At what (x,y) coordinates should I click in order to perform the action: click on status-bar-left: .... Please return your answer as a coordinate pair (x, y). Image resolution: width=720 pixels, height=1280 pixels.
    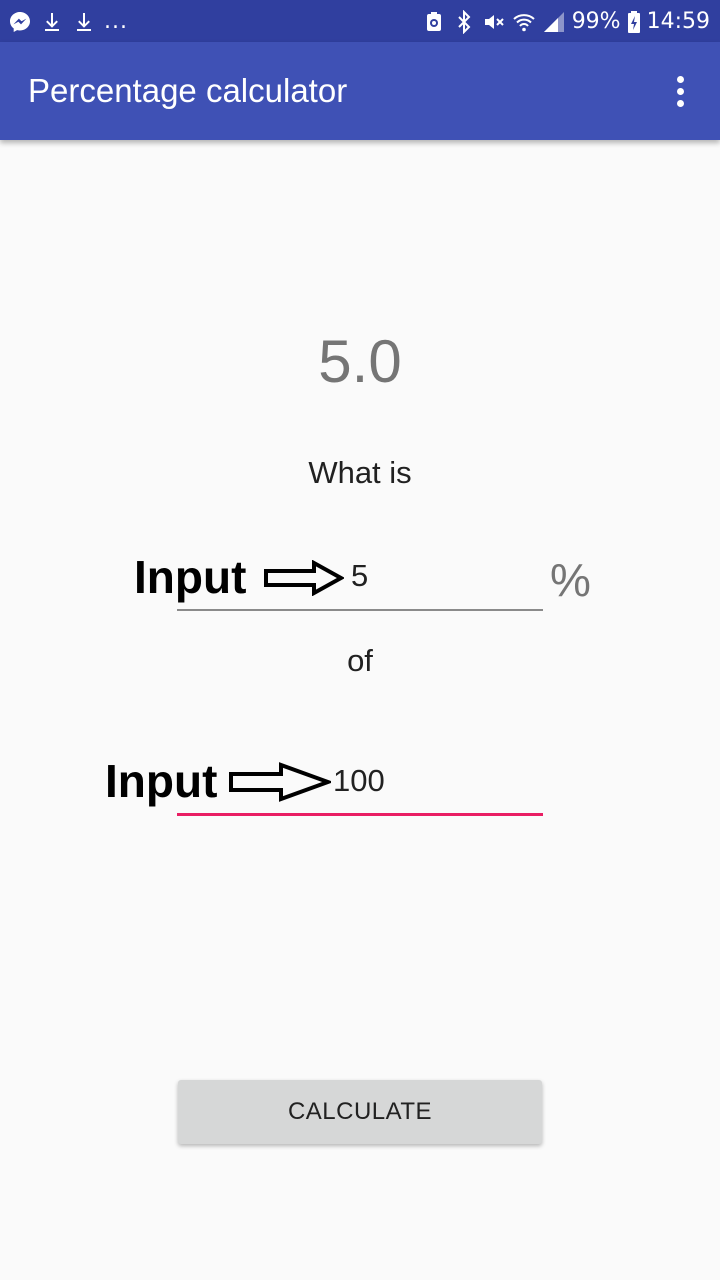
    Looking at the image, I should click on (68, 22).